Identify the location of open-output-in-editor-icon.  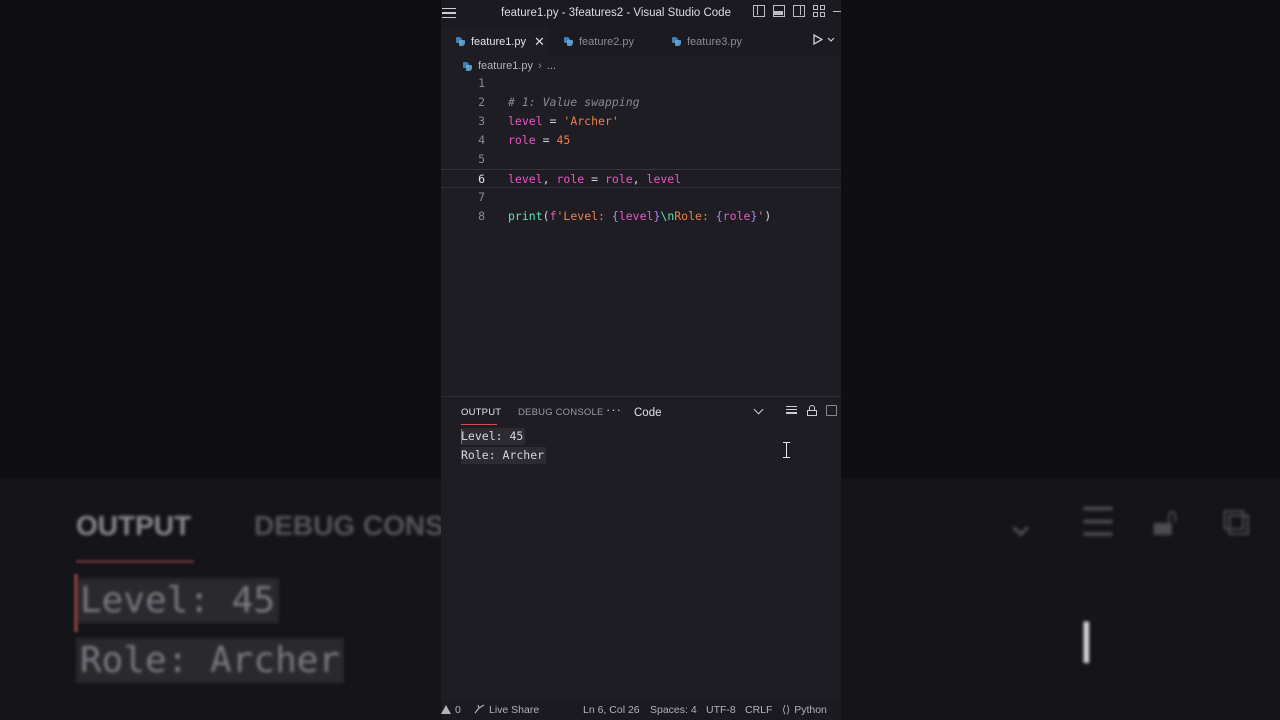
(831, 410).